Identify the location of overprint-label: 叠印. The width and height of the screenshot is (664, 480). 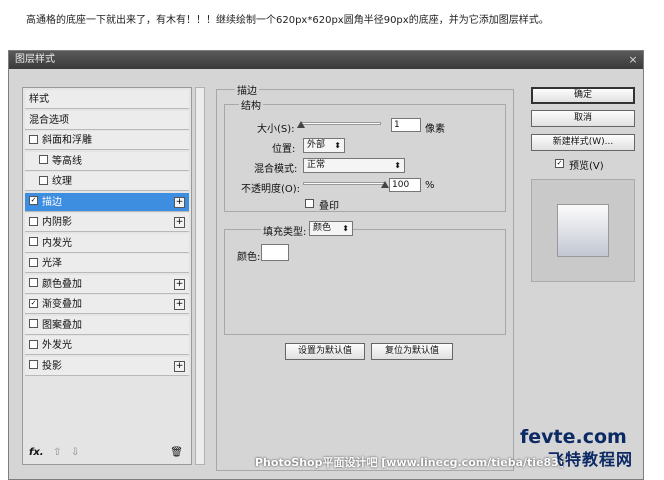
(329, 206).